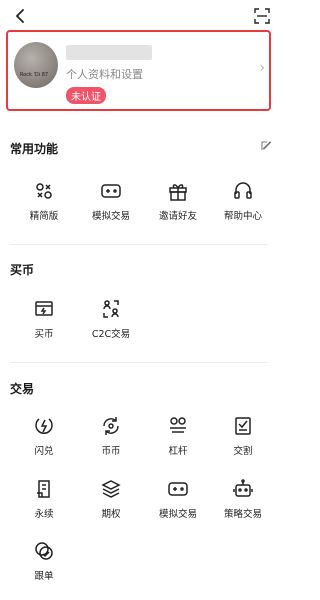 The image size is (320, 600). Describe the element at coordinates (104, 74) in the screenshot. I see `profile-subtitle: 个人资料和设置` at that location.